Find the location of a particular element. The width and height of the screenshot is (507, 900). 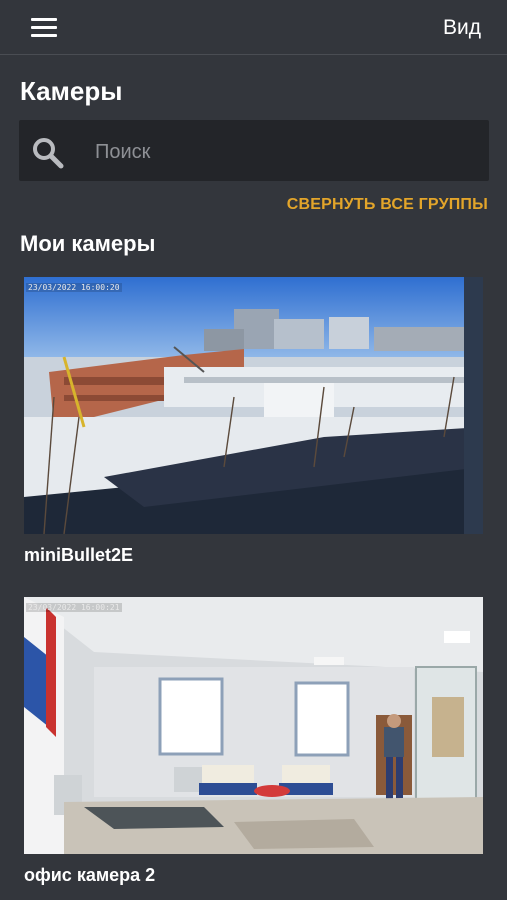

section-title-my-cameras: Мои камеры is located at coordinates (88, 243).